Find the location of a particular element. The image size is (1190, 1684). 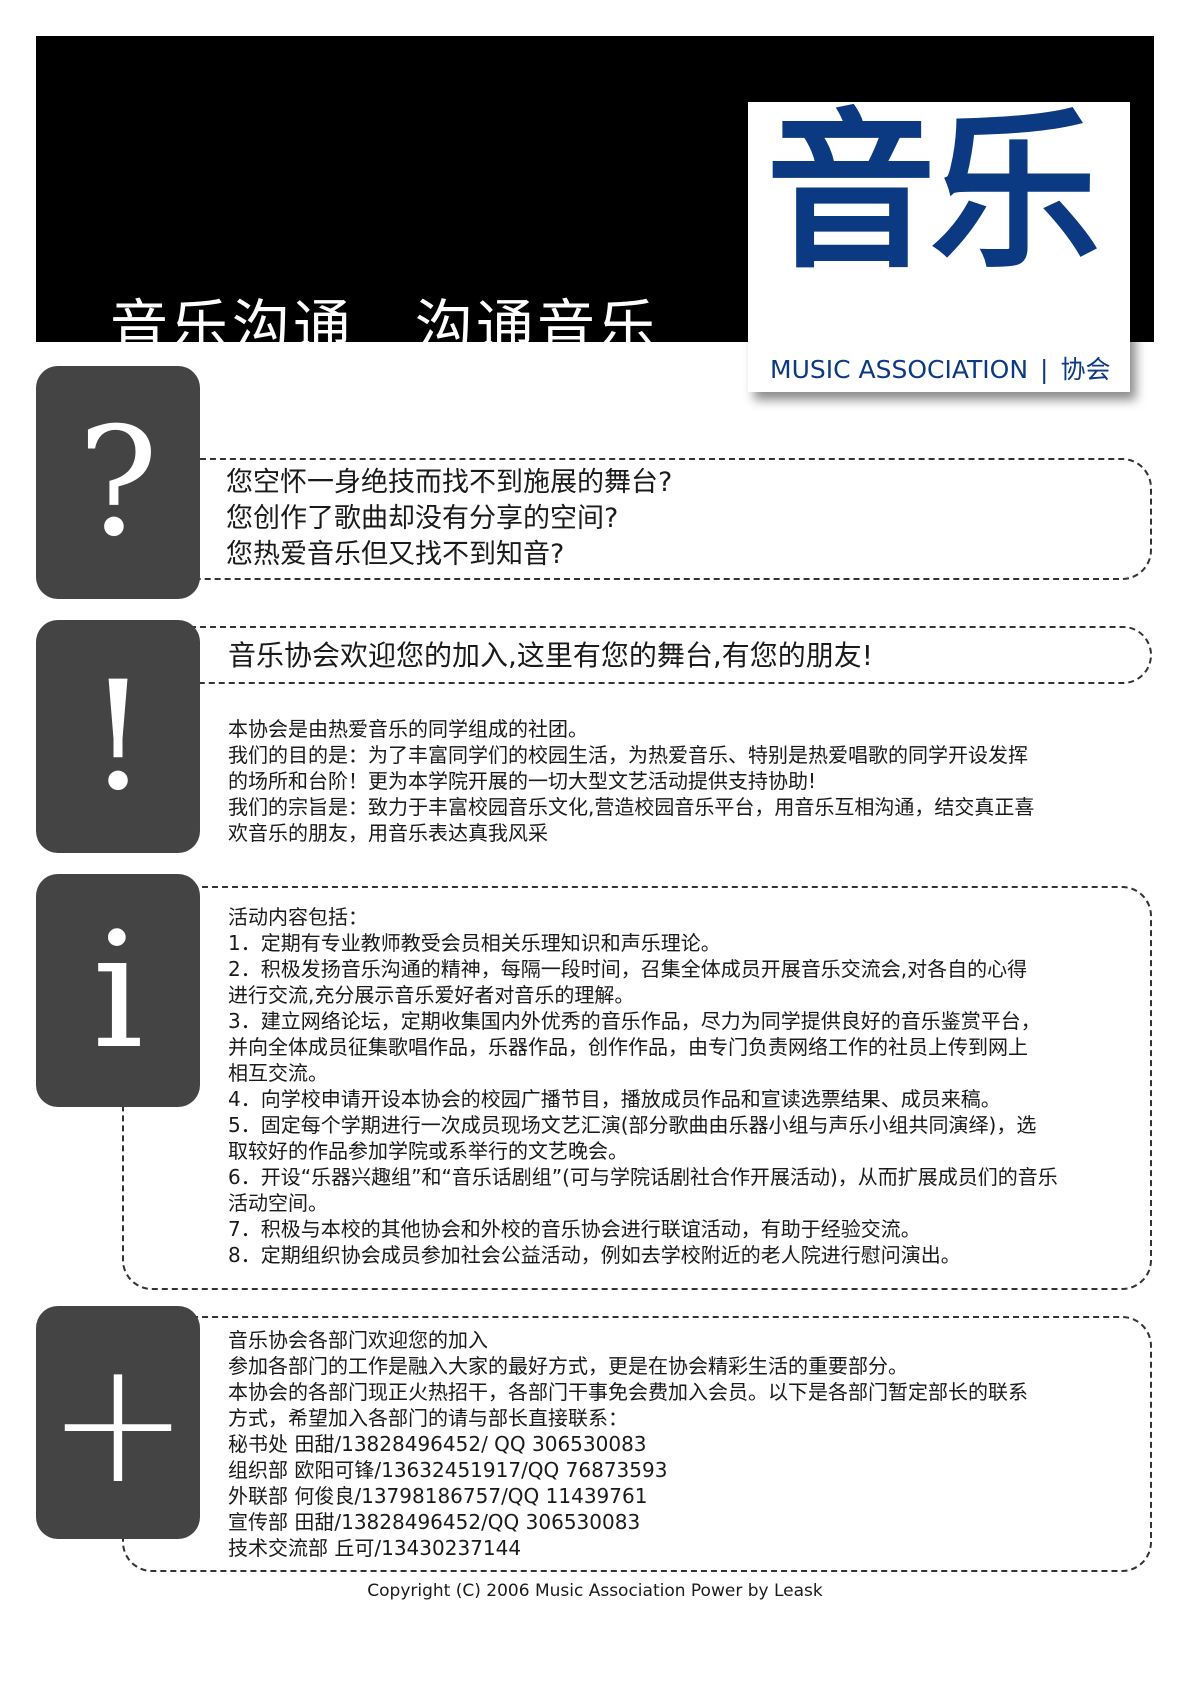

dept-contact: 外联部 何俊良/13798186757/QQ 11439761 is located at coordinates (438, 1496).